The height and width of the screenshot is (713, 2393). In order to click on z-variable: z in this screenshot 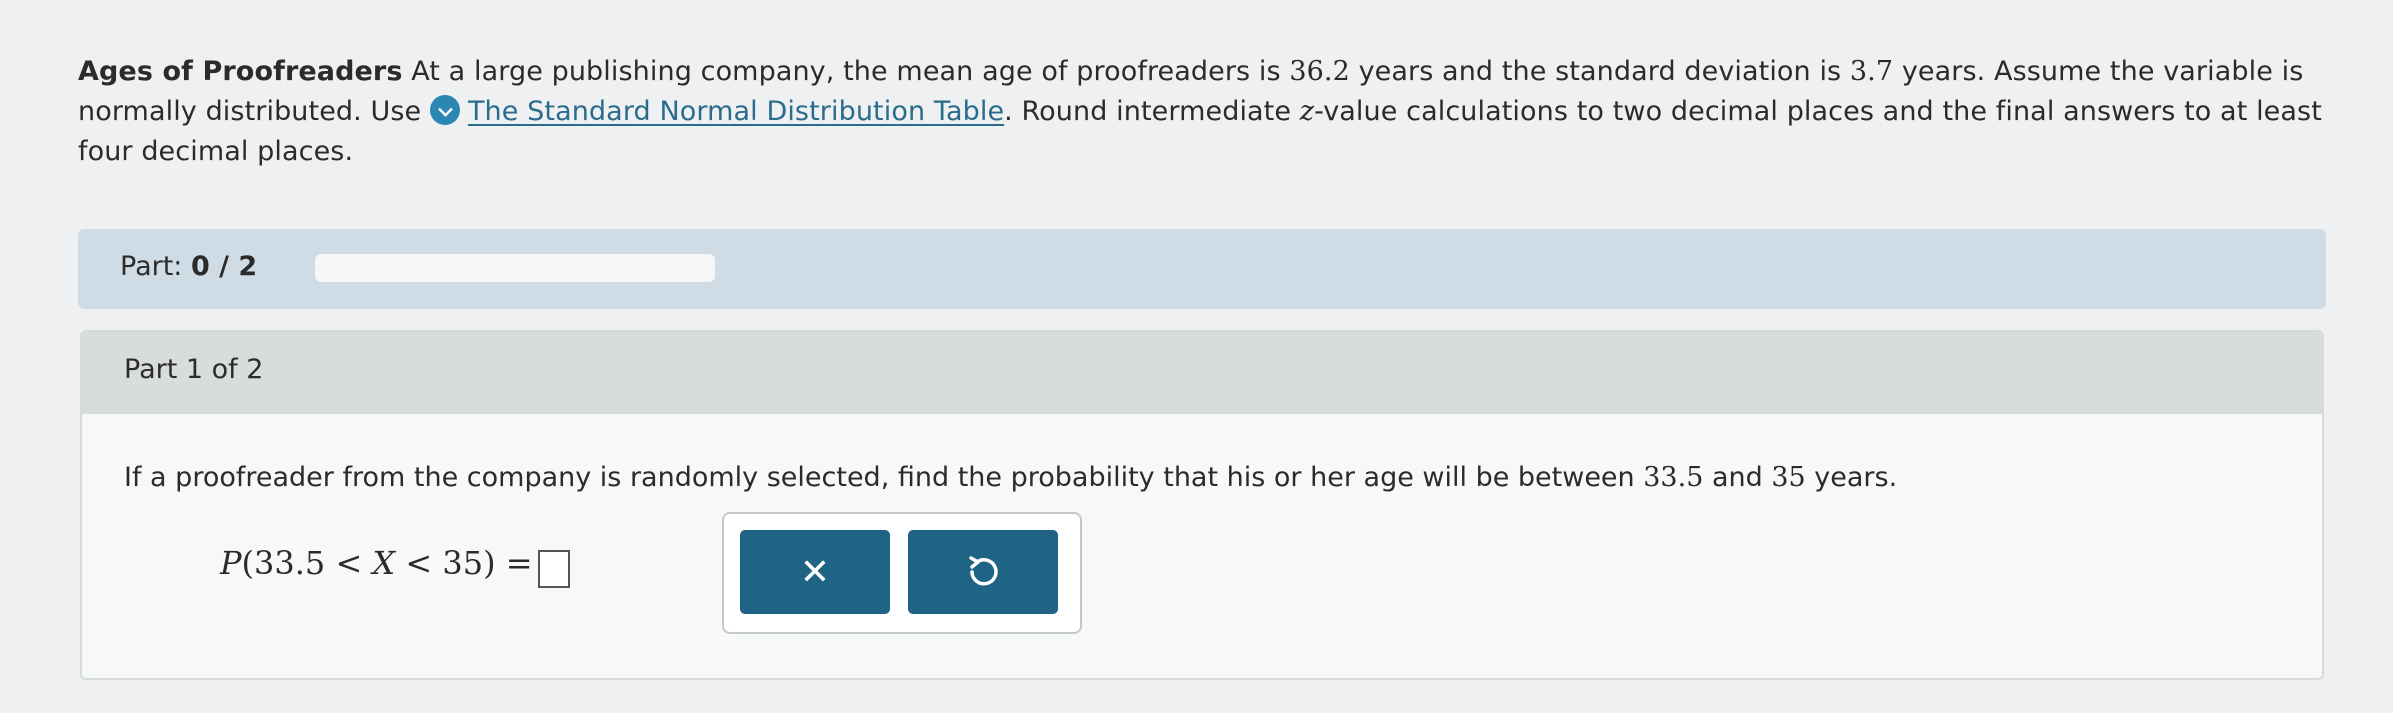, I will do `click(1307, 111)`.